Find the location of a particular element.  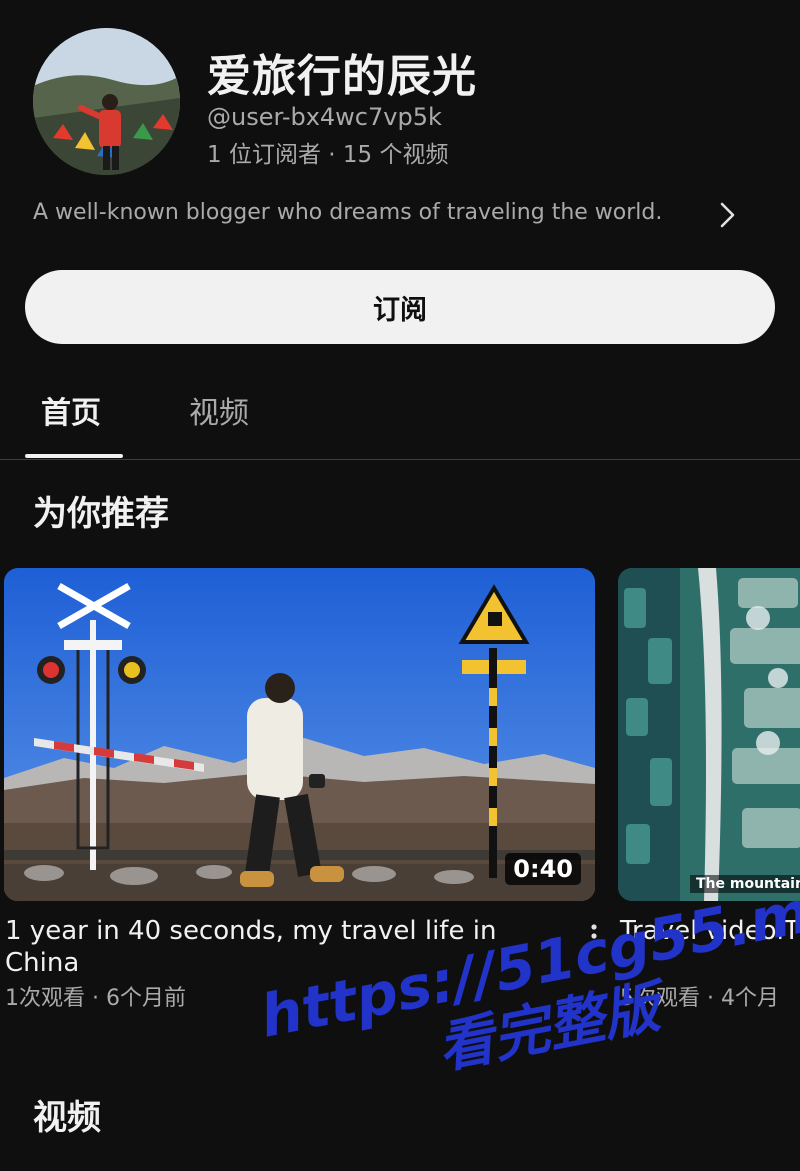

video-thumbnail-image is located at coordinates (709, 734).